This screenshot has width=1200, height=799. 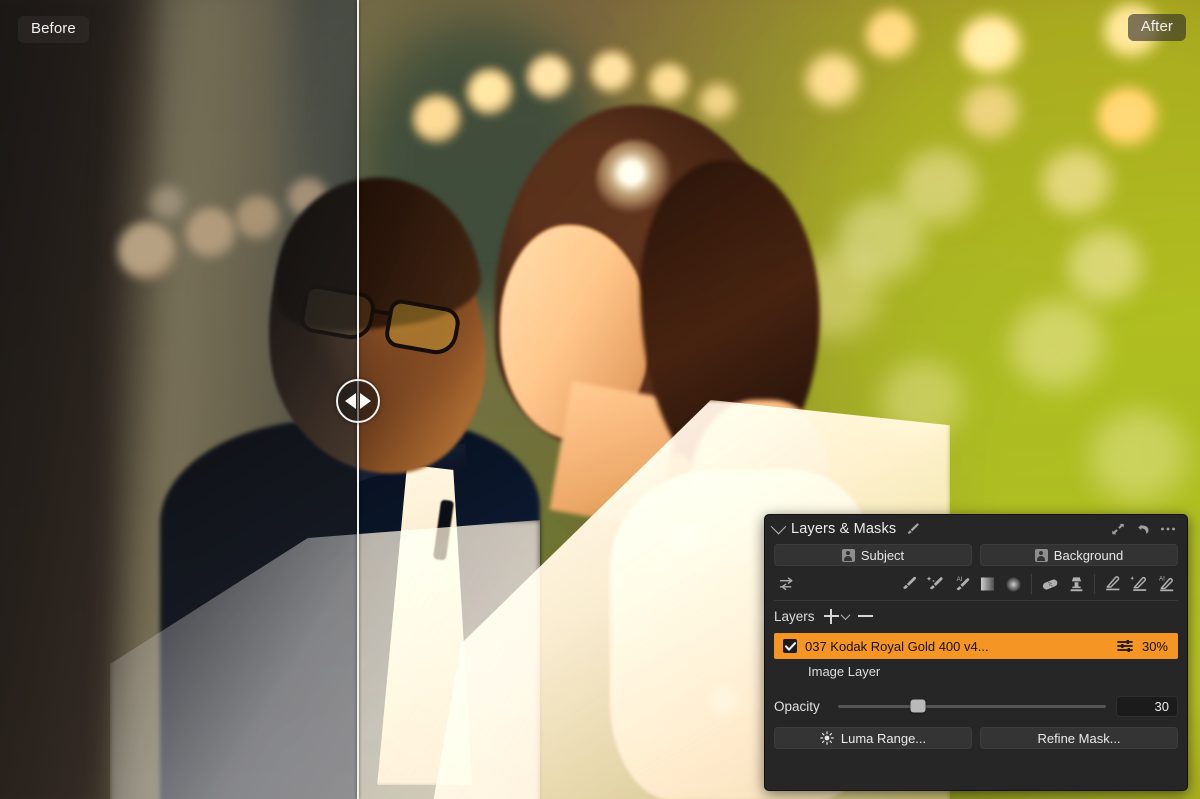 I want to click on layers-header: Layers, so click(x=976, y=616).